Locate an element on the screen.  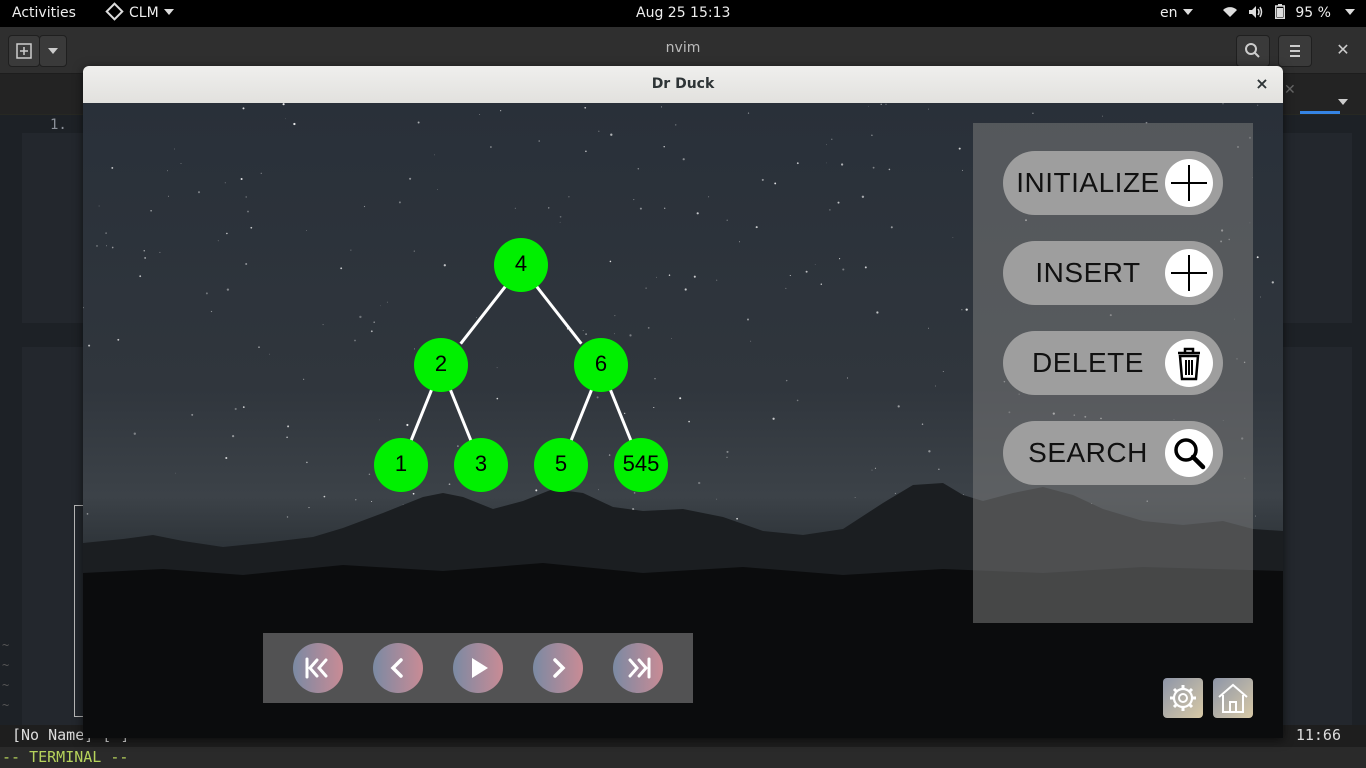
insert-button: INSERT is located at coordinates (1113, 273).